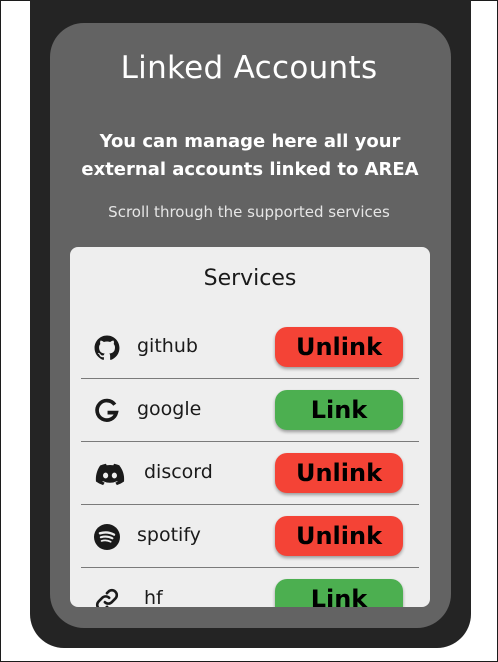 The image size is (498, 662). I want to click on github-icon, so click(107, 348).